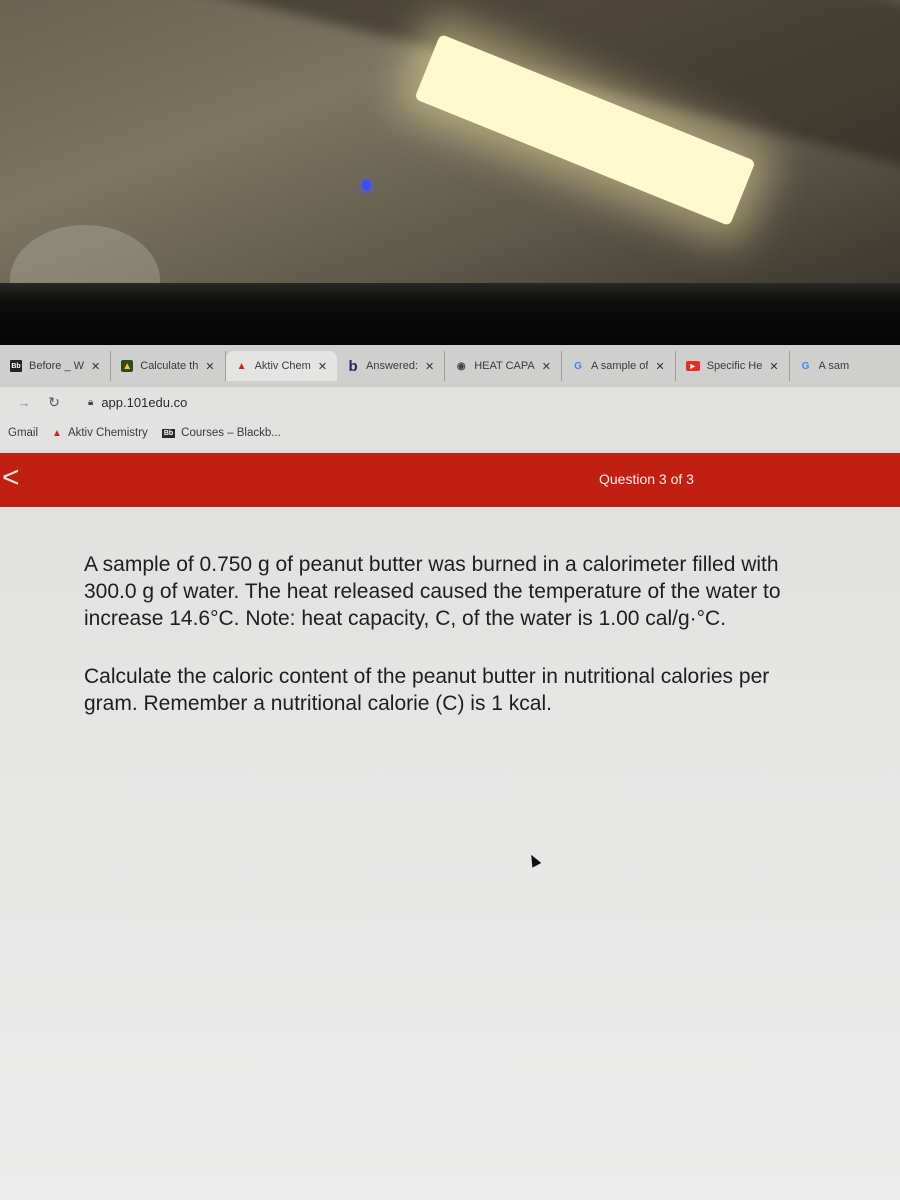 This screenshot has width=900, height=1200. What do you see at coordinates (24, 402) in the screenshot?
I see `forward-arrow-icon: →` at bounding box center [24, 402].